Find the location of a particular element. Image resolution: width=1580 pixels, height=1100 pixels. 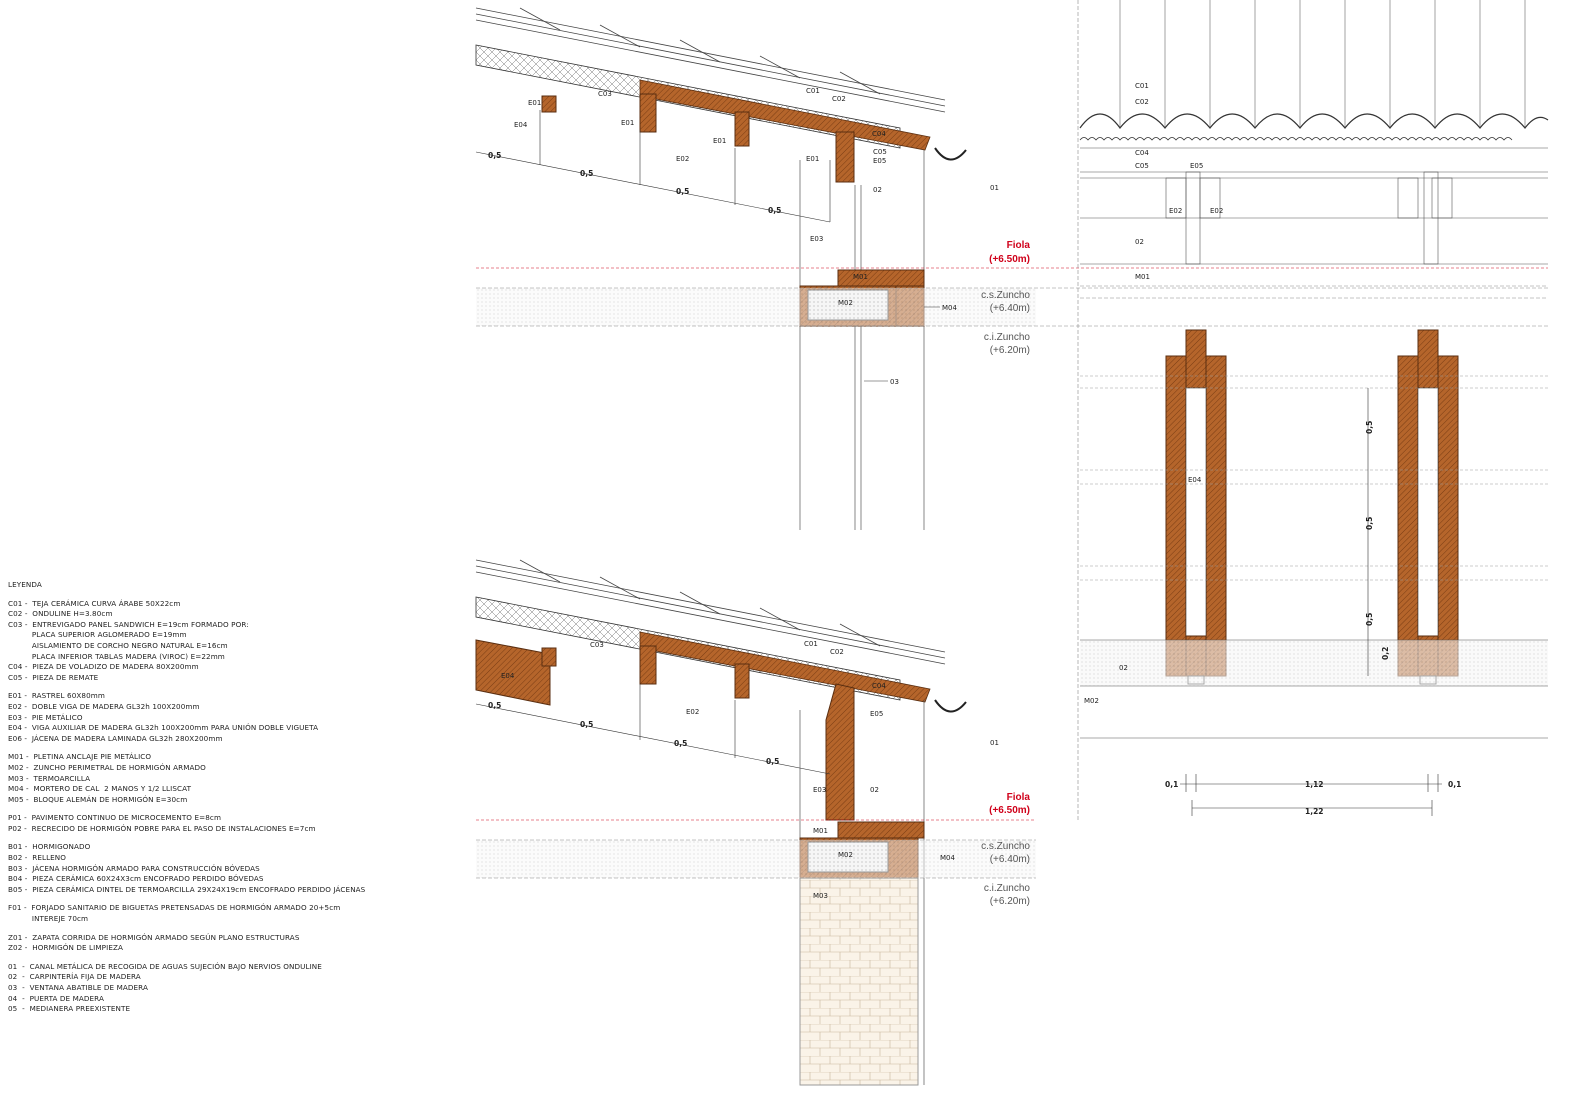

onduline-waves is located at coordinates (1296, 139).